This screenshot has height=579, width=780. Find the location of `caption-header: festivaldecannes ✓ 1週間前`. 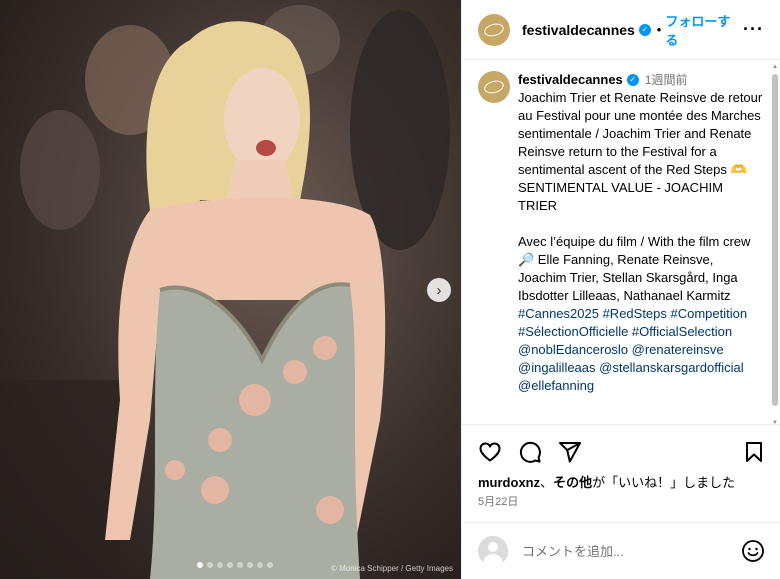

caption-header: festivaldecannes ✓ 1週間前 is located at coordinates (641, 80).